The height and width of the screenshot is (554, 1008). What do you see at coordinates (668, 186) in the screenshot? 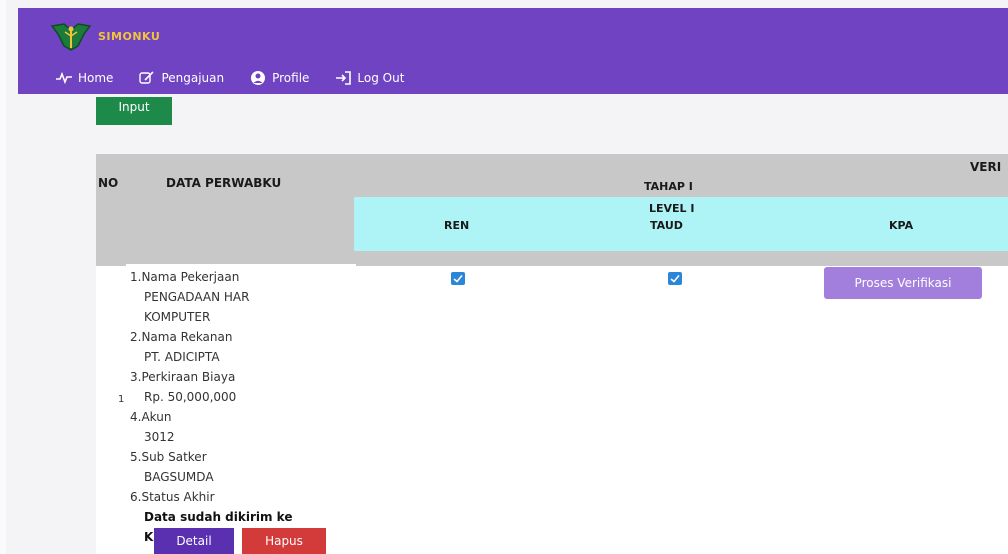
I see `tahap-header: TAHAP I` at bounding box center [668, 186].